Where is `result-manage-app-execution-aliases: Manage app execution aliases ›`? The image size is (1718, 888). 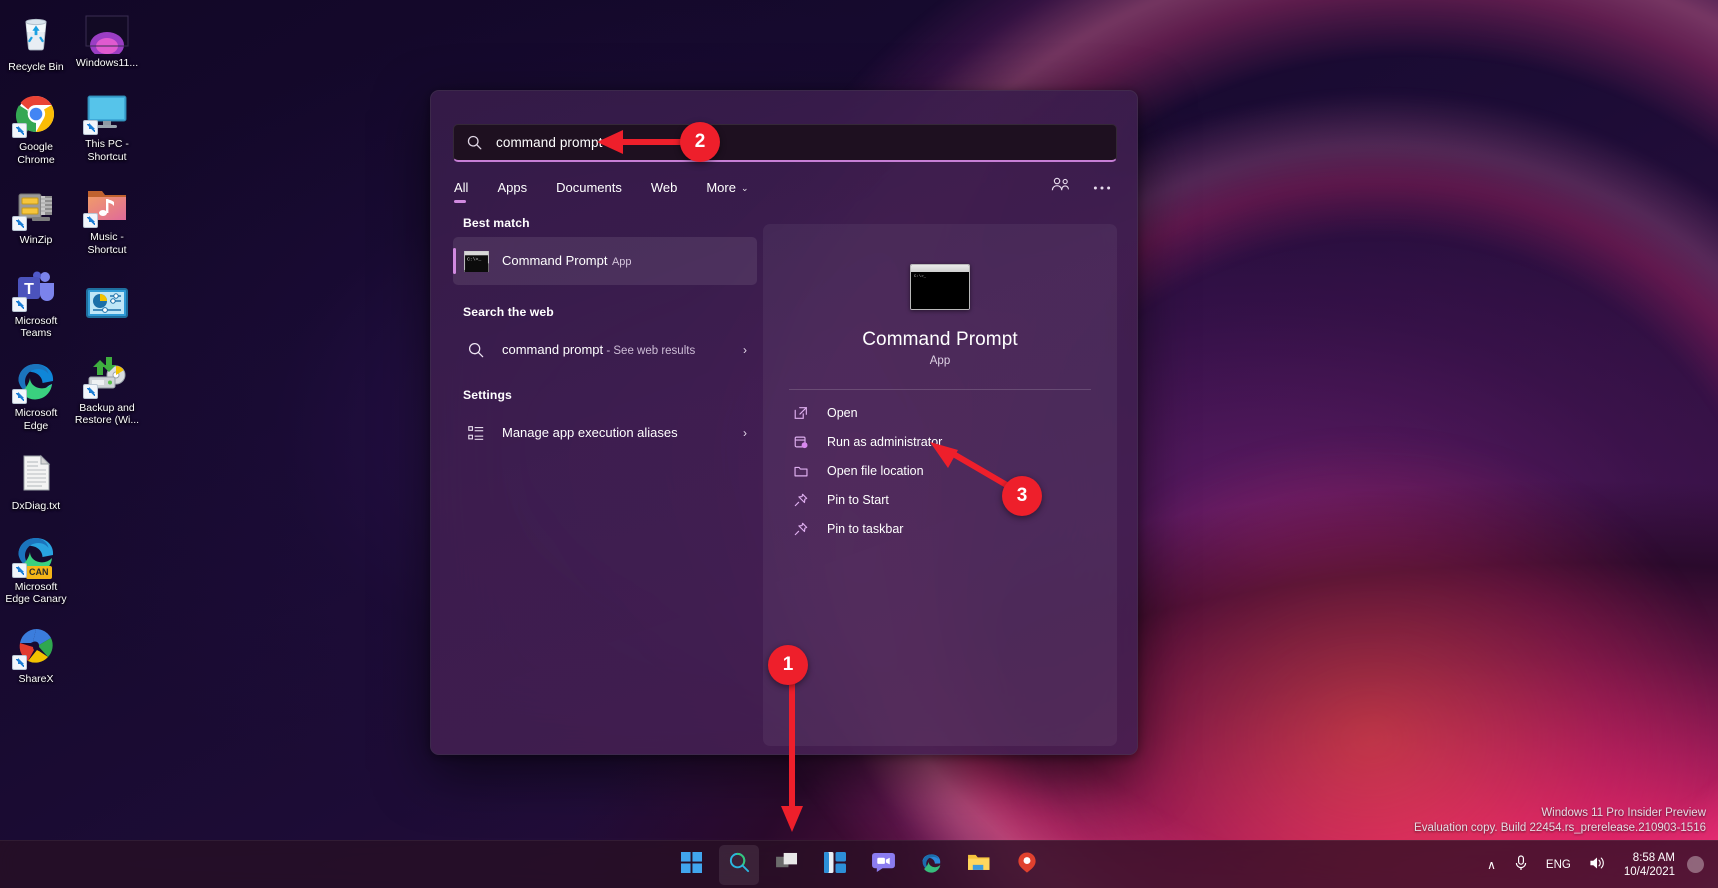 result-manage-app-execution-aliases: Manage app execution aliases › is located at coordinates (605, 433).